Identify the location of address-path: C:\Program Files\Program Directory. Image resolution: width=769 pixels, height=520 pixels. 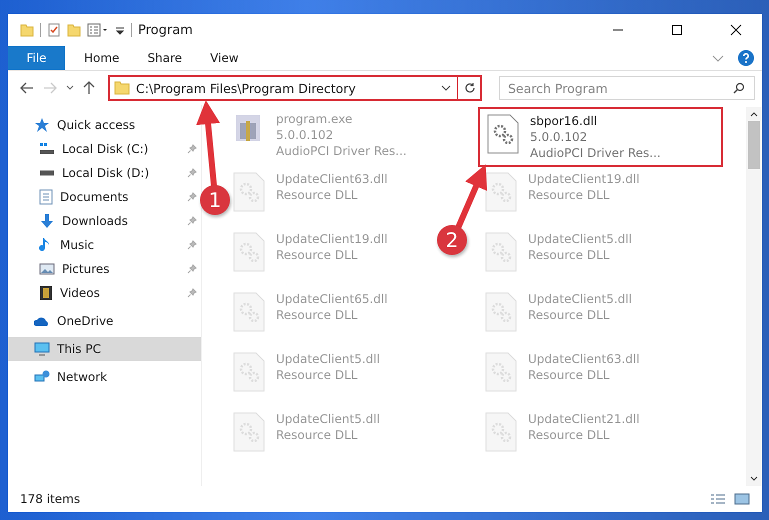
(246, 88).